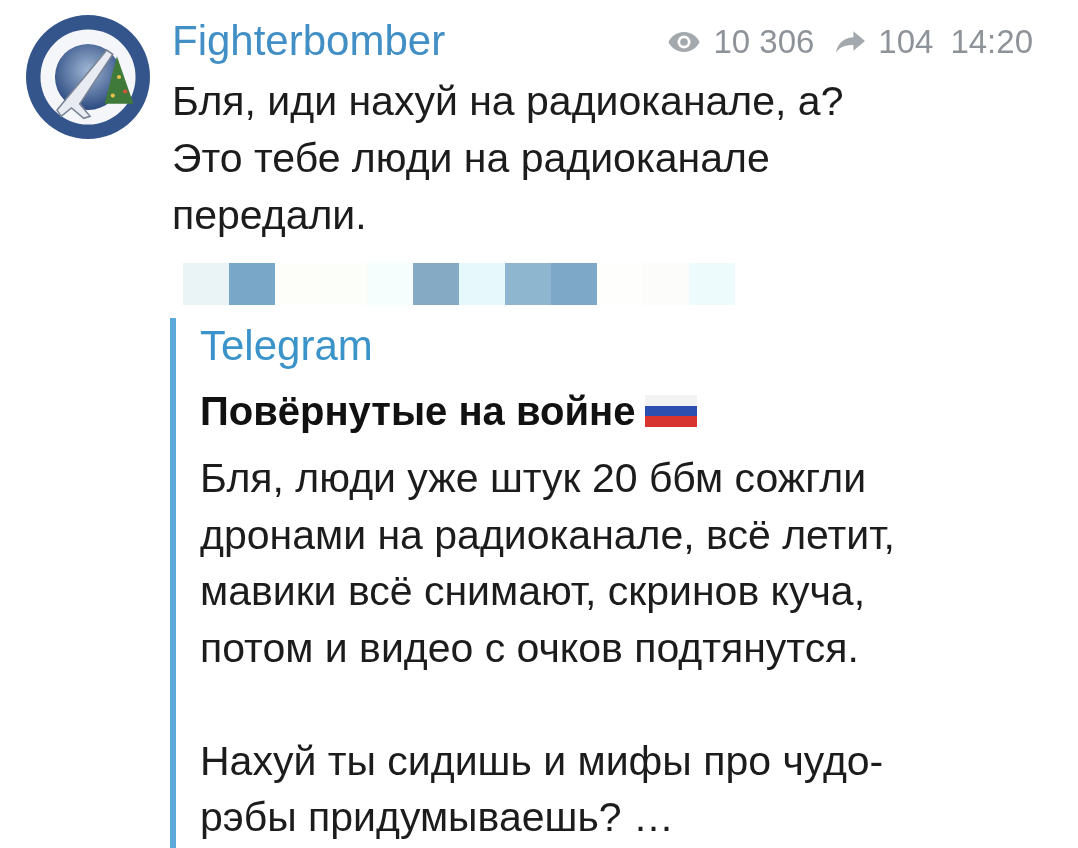  What do you see at coordinates (906, 42) in the screenshot?
I see `forward-count: 104` at bounding box center [906, 42].